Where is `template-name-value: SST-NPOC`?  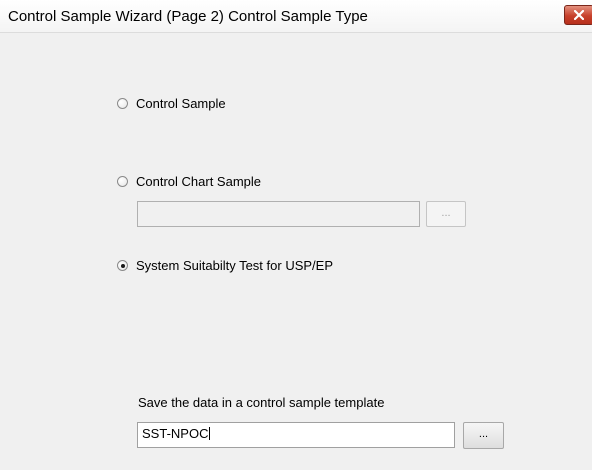 template-name-value: SST-NPOC is located at coordinates (175, 433).